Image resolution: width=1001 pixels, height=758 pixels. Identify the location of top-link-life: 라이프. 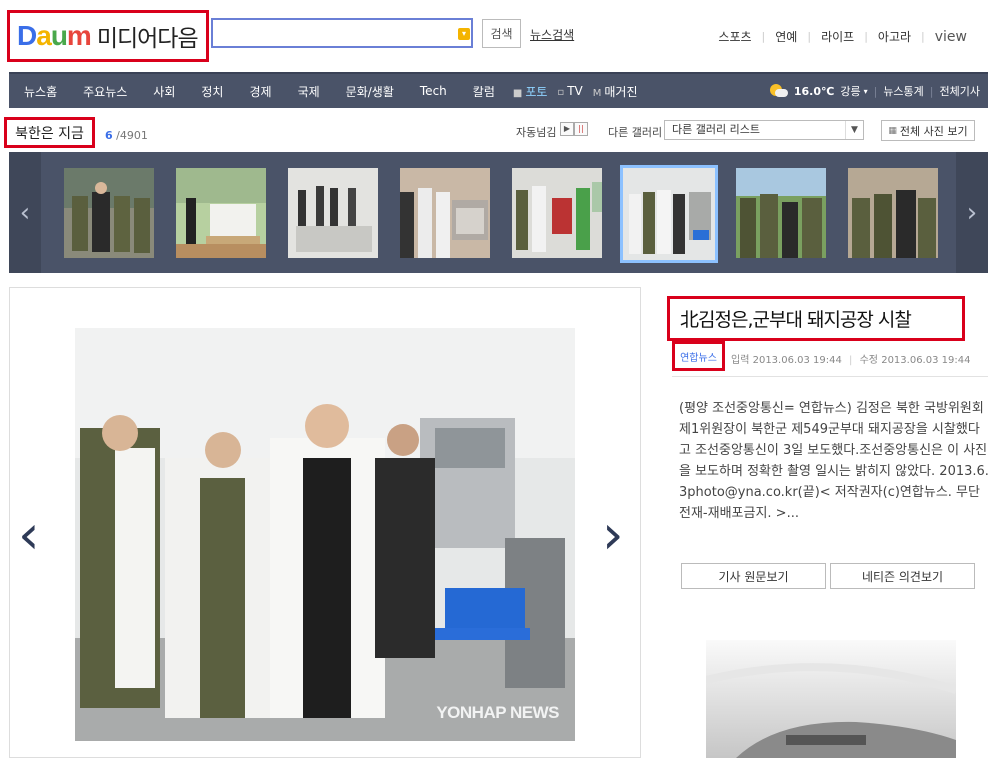
(837, 36).